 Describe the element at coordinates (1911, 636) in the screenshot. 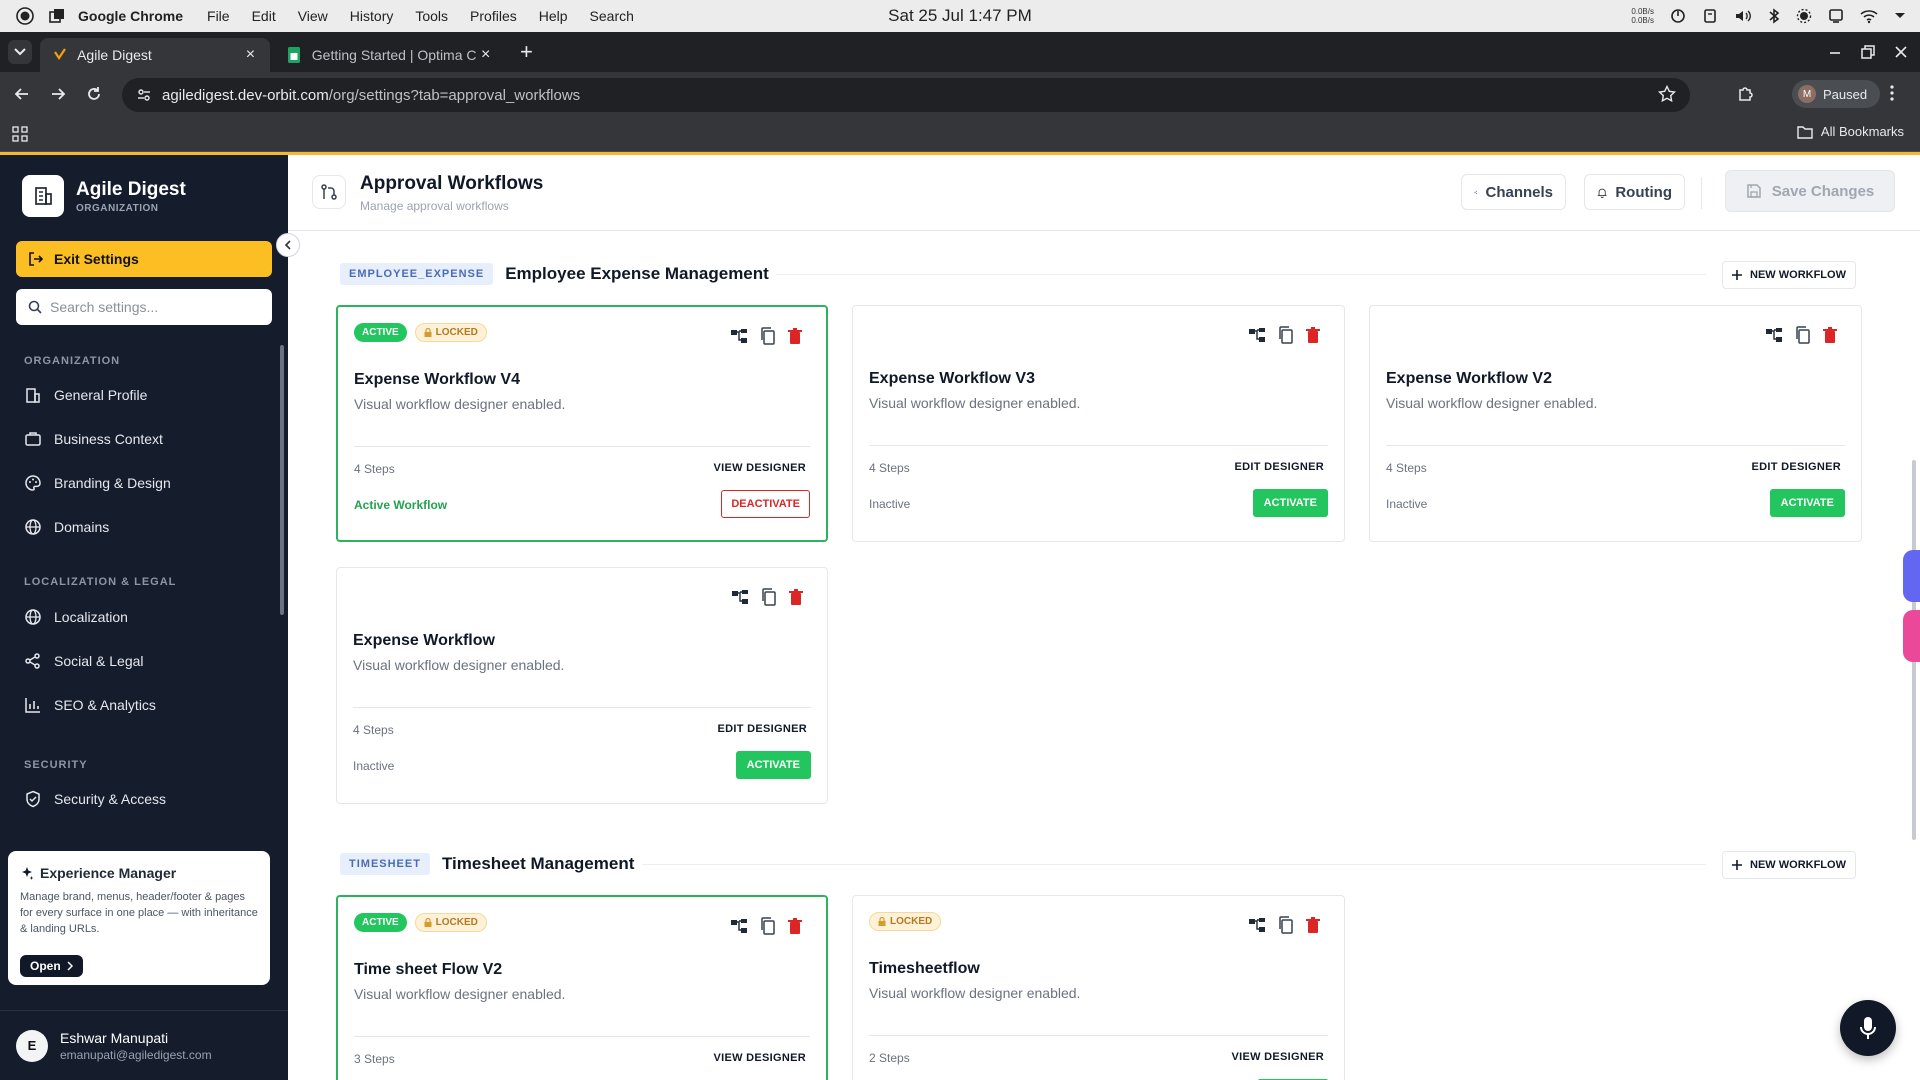

I see `side-widget-tab-pink` at that location.